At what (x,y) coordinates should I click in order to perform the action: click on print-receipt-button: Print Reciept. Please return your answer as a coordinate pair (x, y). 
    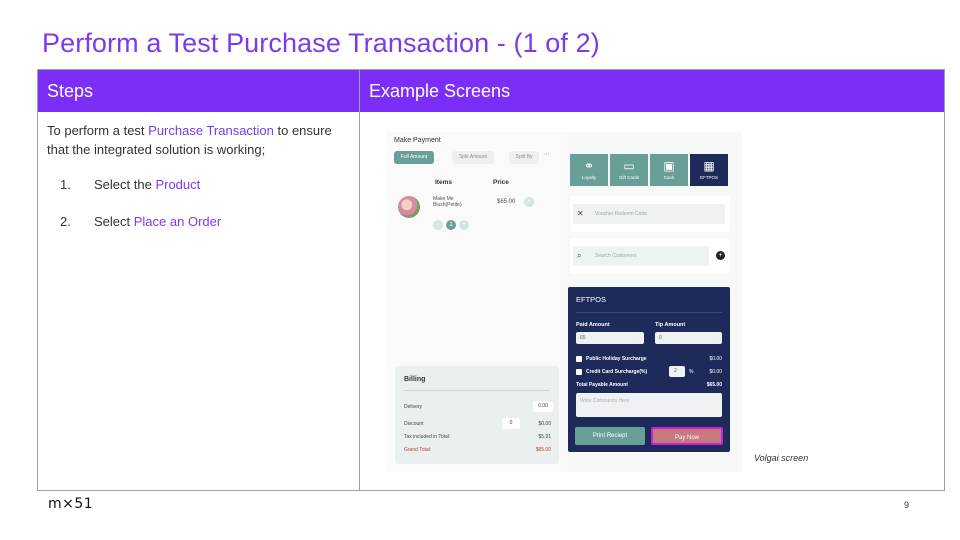
    Looking at the image, I should click on (610, 436).